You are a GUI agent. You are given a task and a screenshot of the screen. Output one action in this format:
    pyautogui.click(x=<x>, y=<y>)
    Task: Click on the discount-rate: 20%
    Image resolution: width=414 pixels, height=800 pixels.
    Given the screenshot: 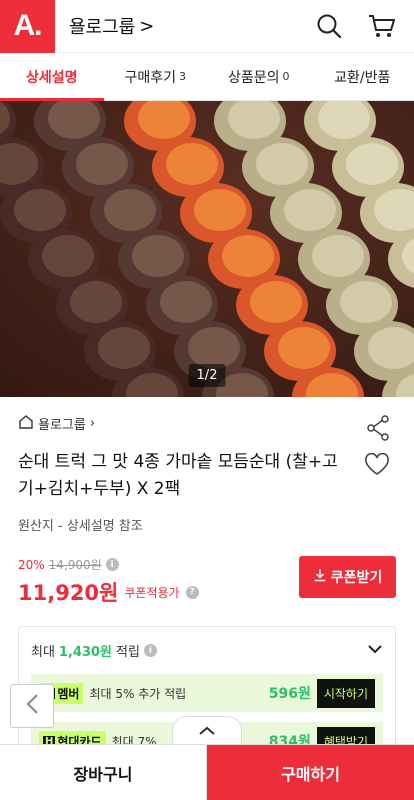 What is the action you would take?
    pyautogui.click(x=31, y=564)
    